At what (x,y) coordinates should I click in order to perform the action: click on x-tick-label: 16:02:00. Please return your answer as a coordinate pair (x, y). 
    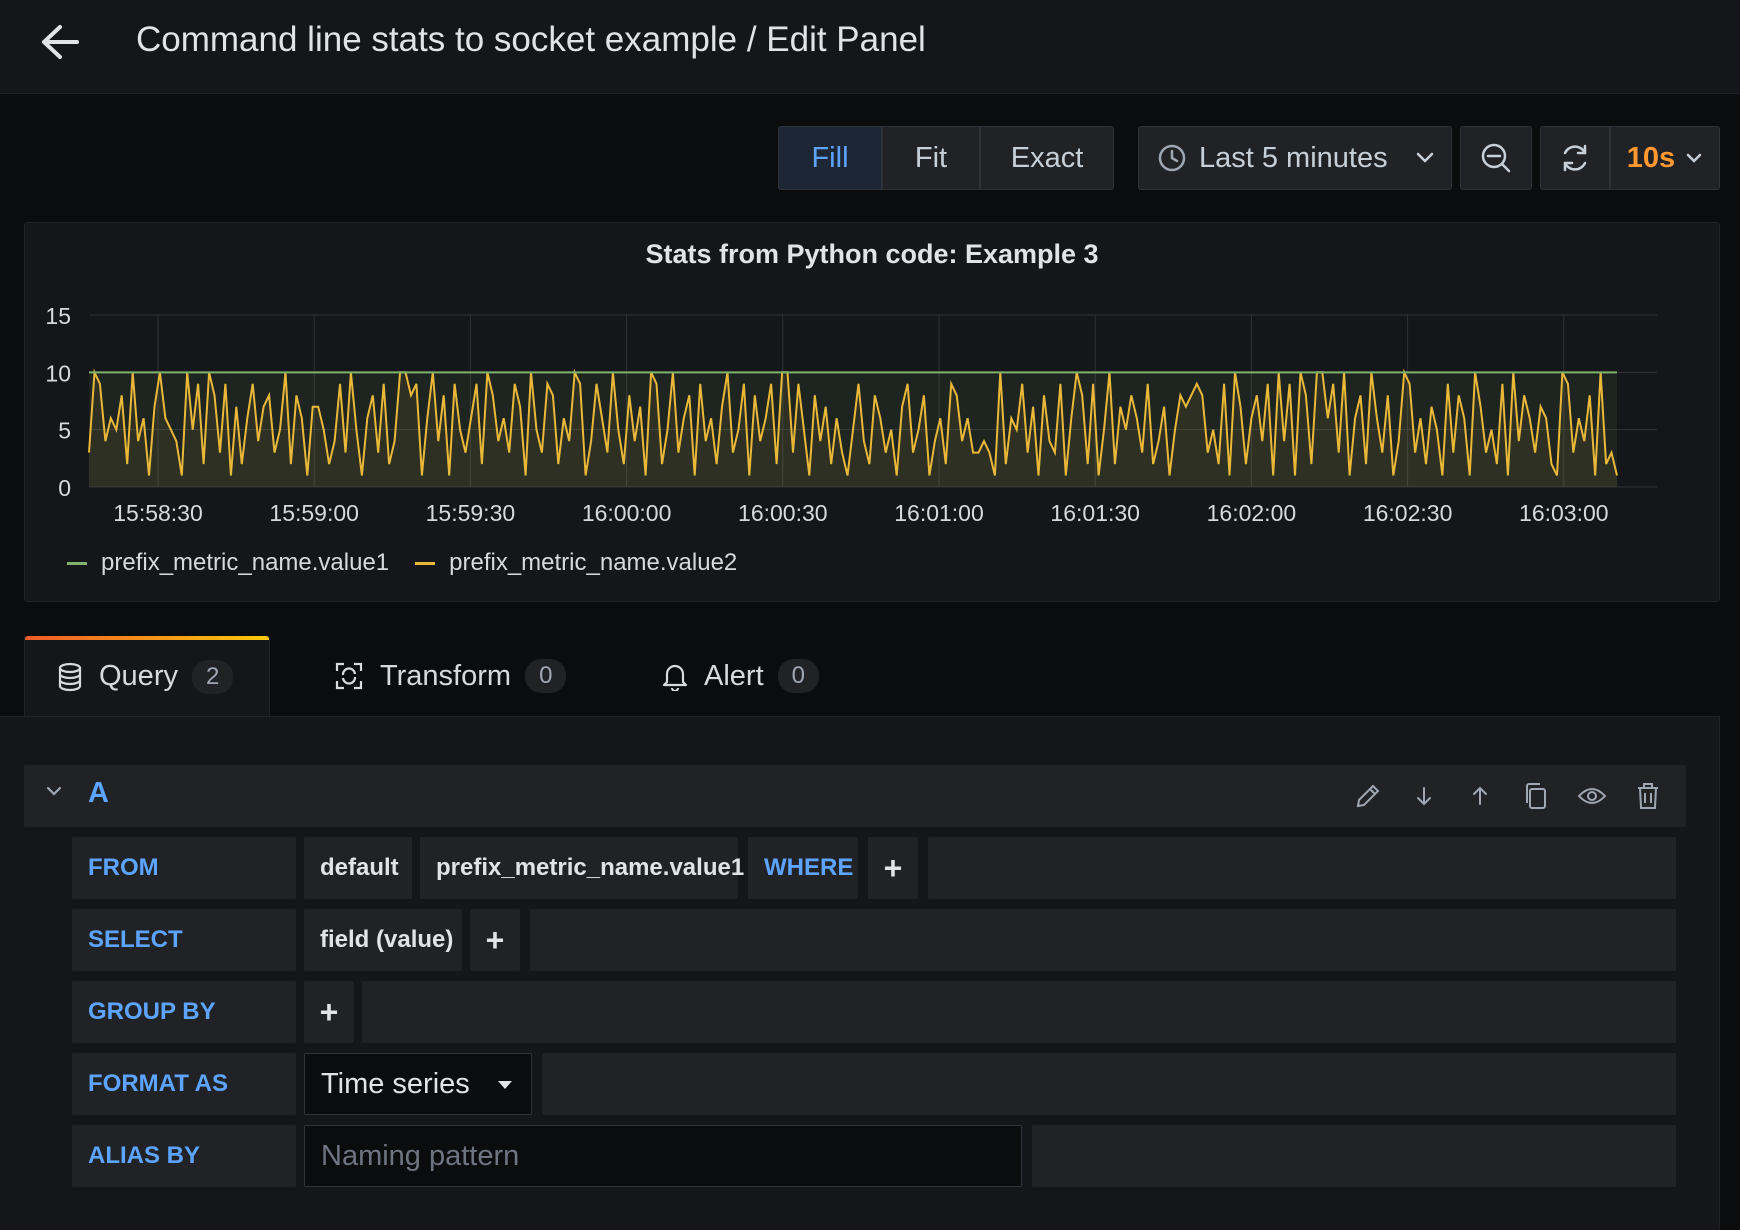
    Looking at the image, I should click on (1252, 513).